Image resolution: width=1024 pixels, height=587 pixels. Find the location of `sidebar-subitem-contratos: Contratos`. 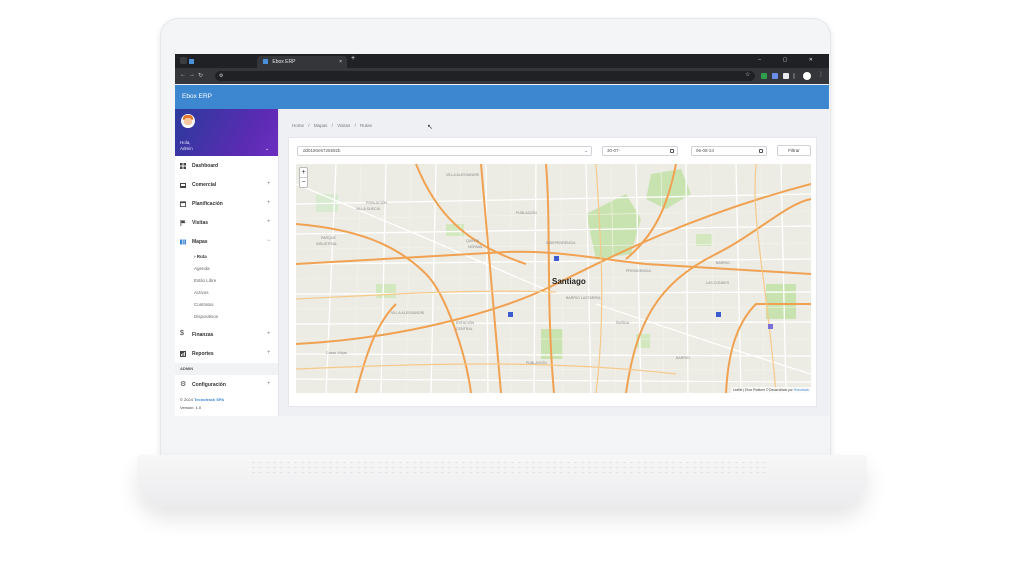

sidebar-subitem-contratos: Contratos is located at coordinates (204, 304).